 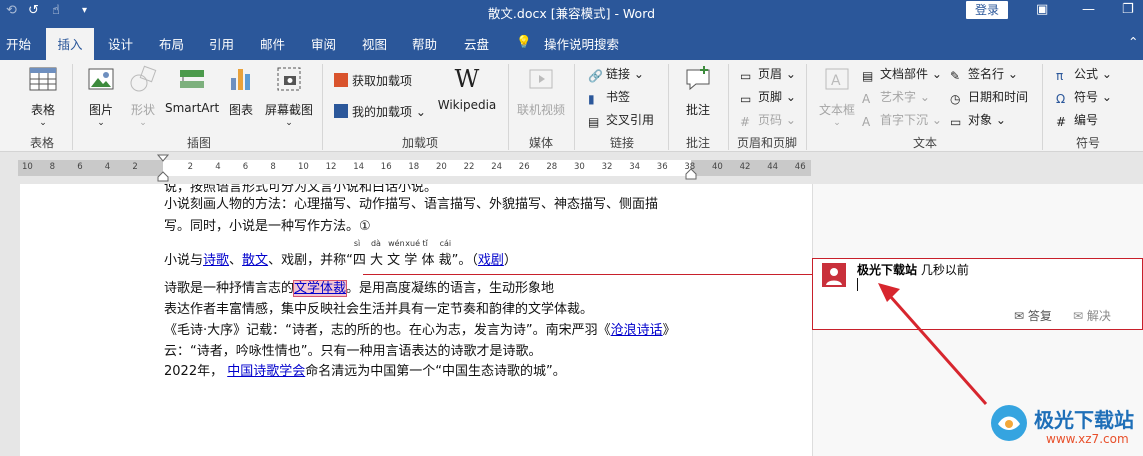 I want to click on watermark-logo, so click(x=1009, y=425).